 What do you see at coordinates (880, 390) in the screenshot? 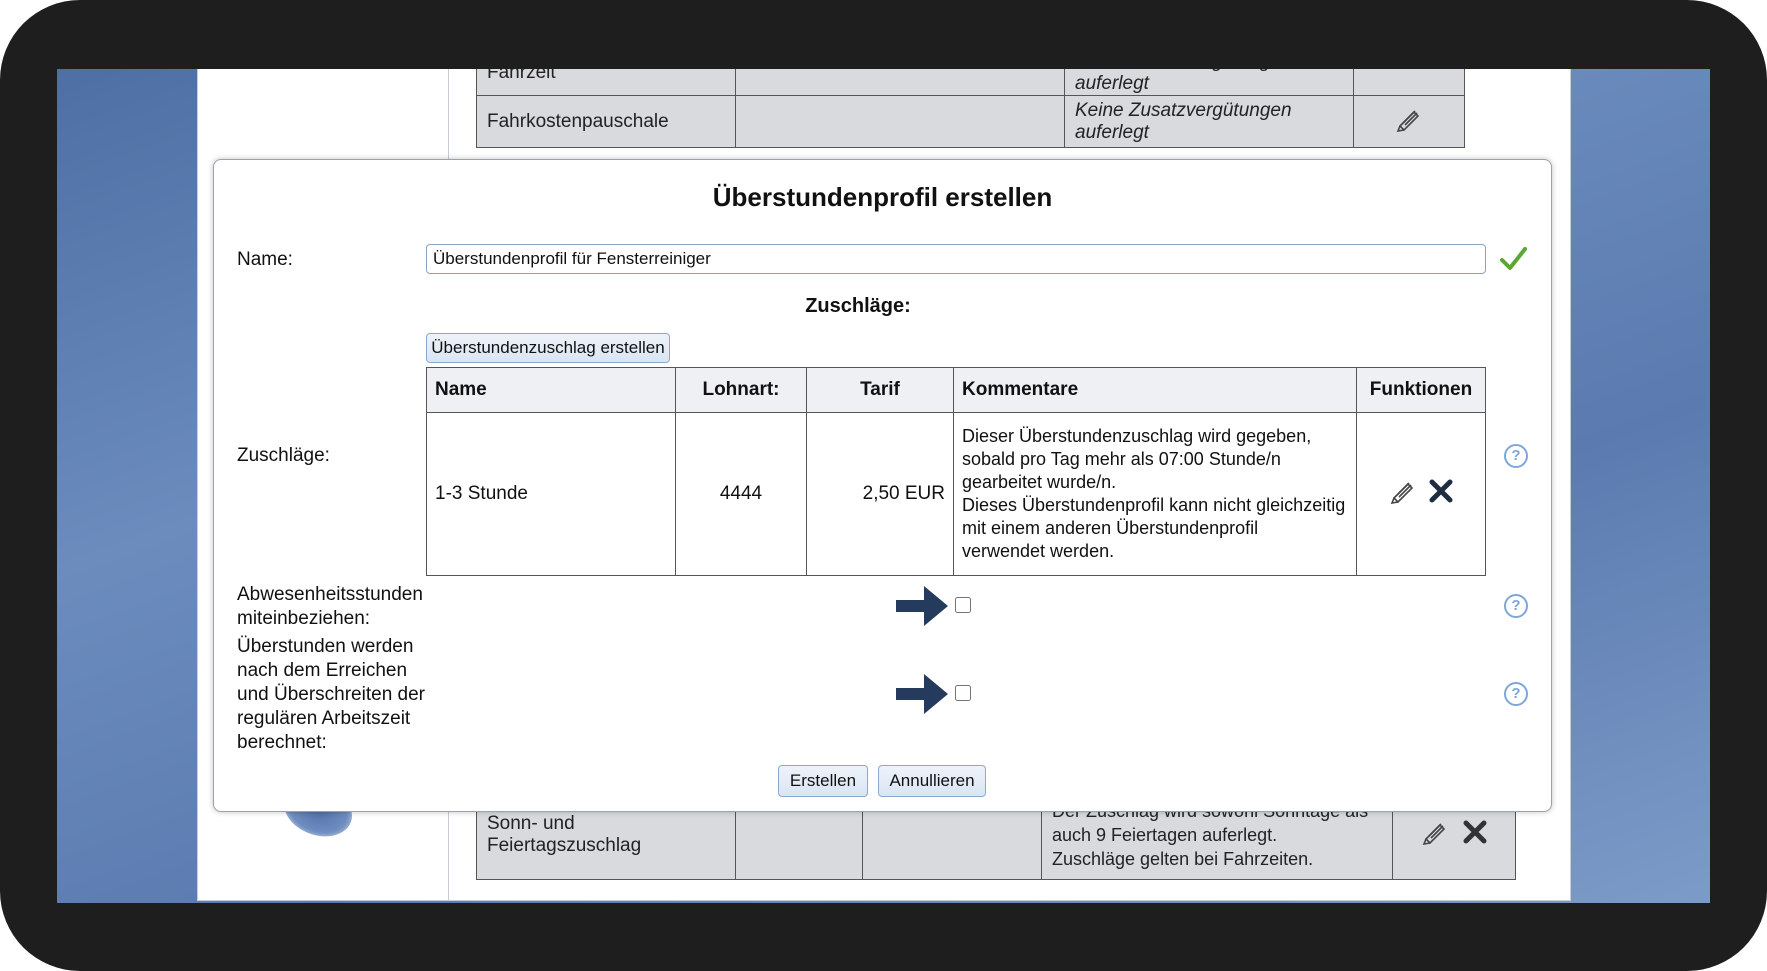
I see `column-header-tarif: Tarif` at bounding box center [880, 390].